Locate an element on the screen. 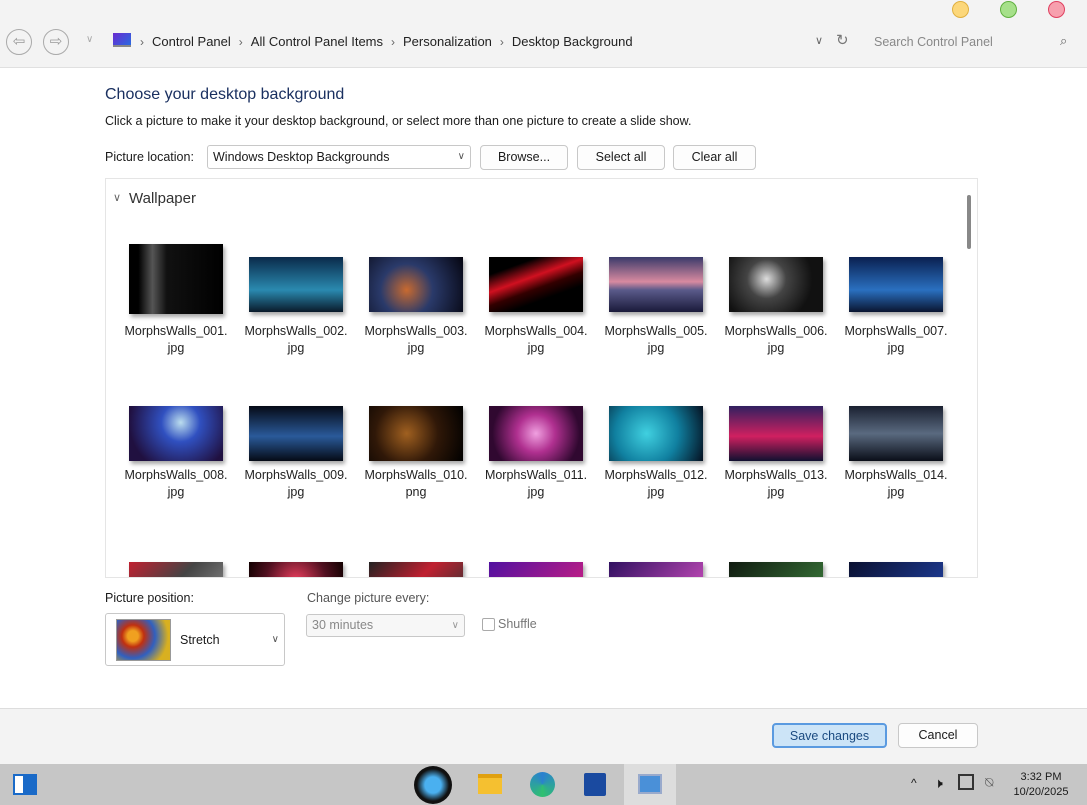 This screenshot has width=1087, height=805. position-preview-image is located at coordinates (143, 640).